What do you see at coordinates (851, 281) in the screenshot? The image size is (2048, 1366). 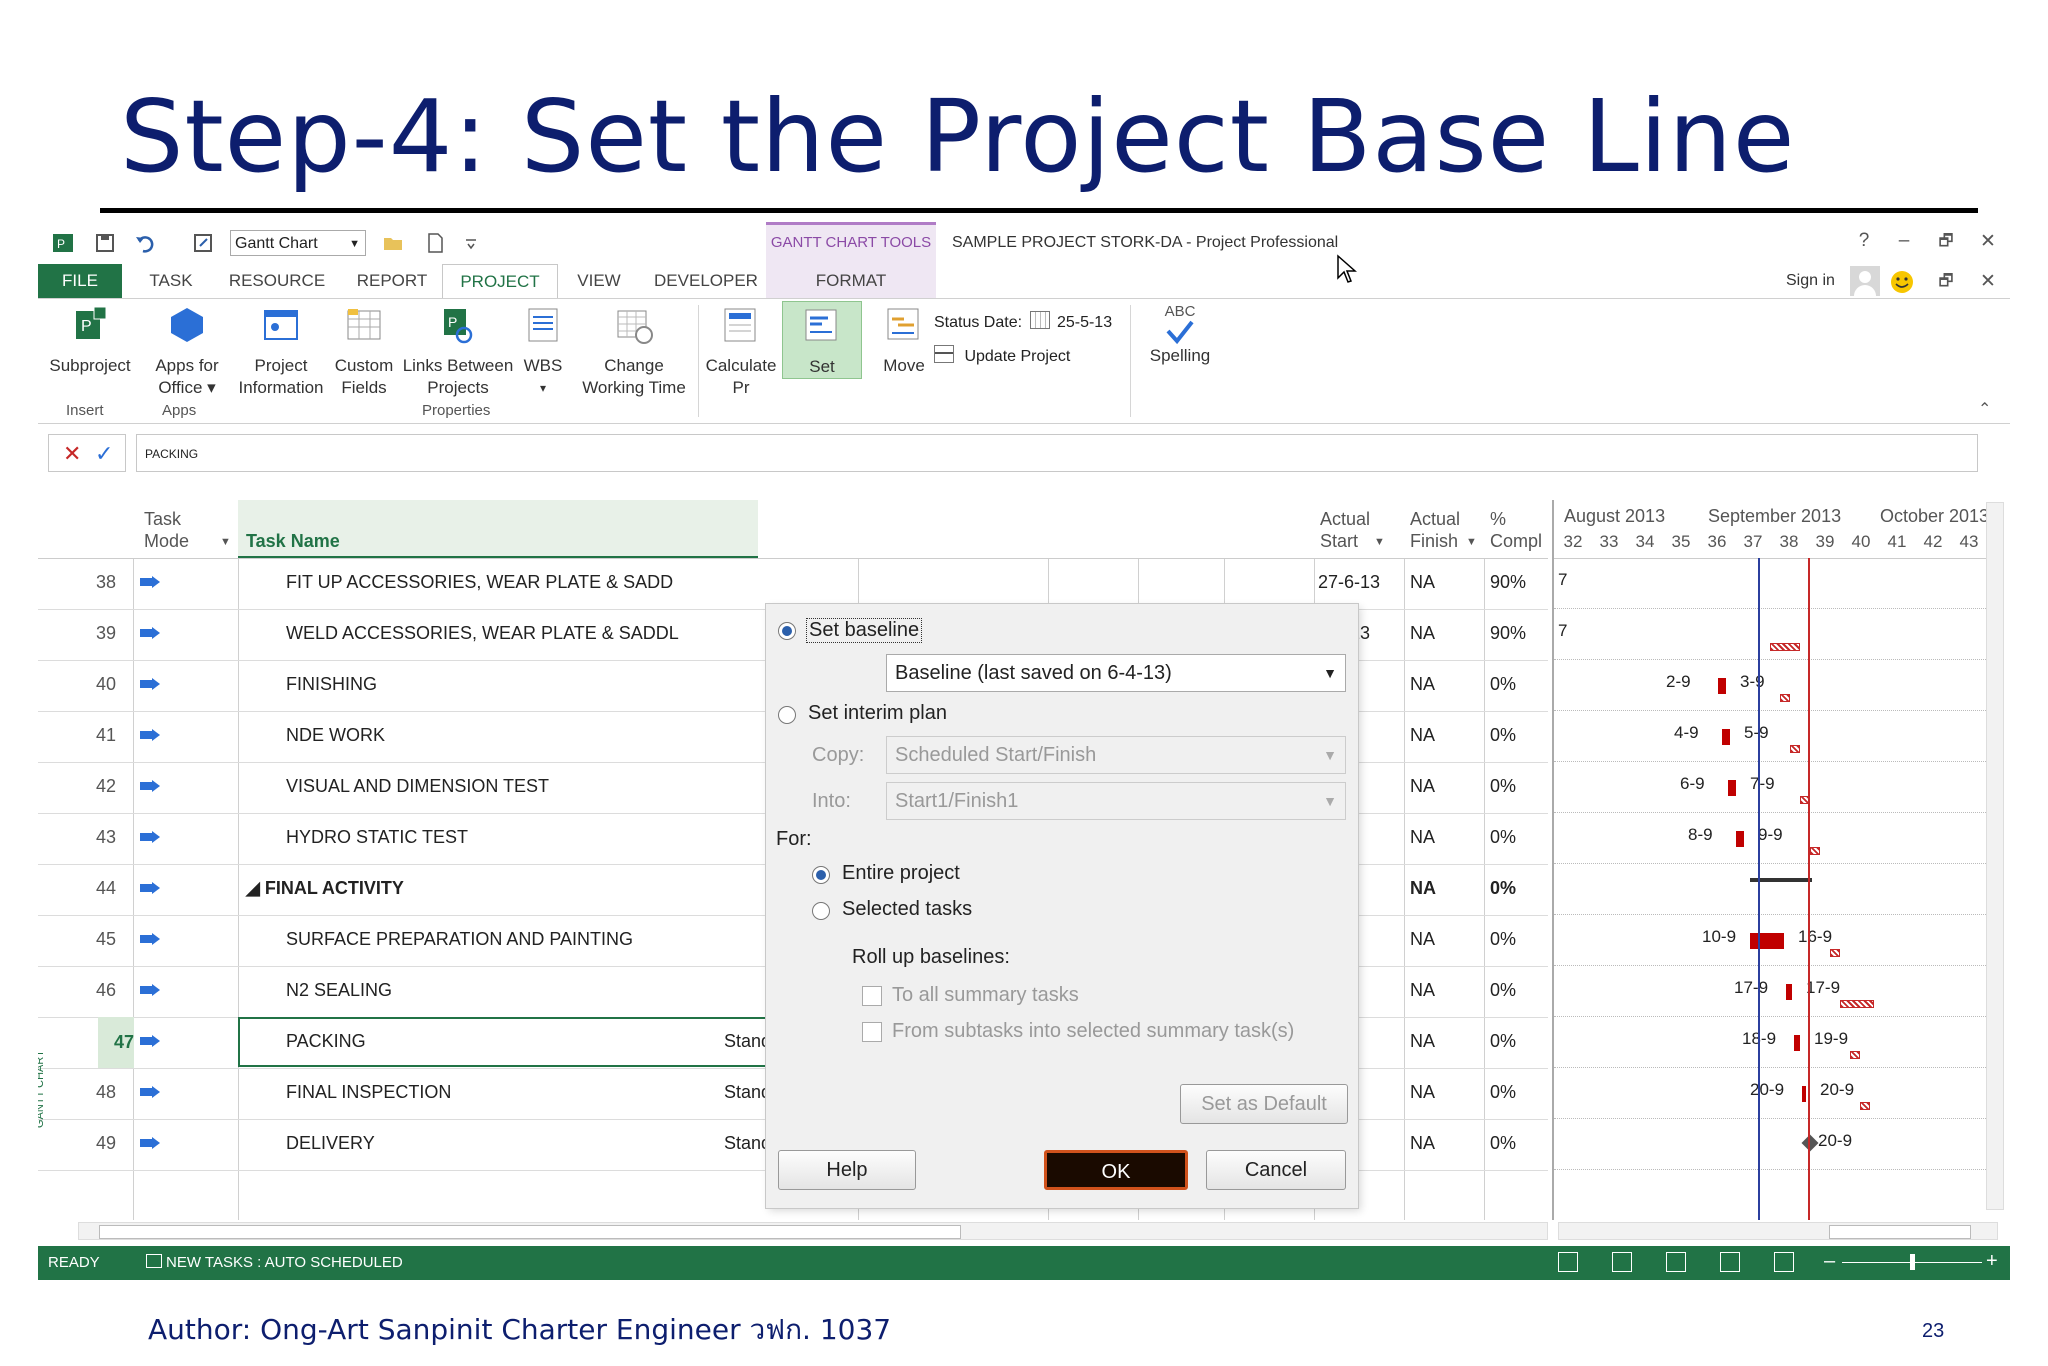 I see `tab-format: FORMAT` at bounding box center [851, 281].